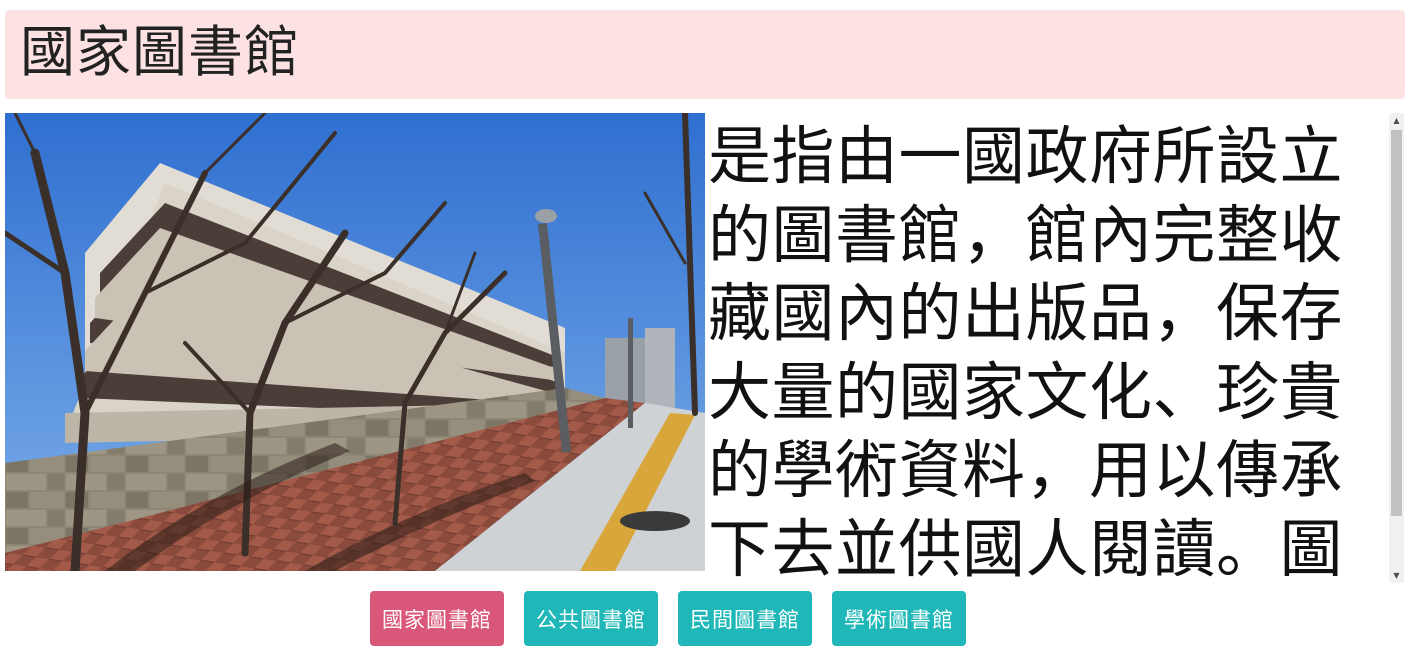 This screenshot has width=1412, height=660. I want to click on scroll-thumb, so click(1396, 323).